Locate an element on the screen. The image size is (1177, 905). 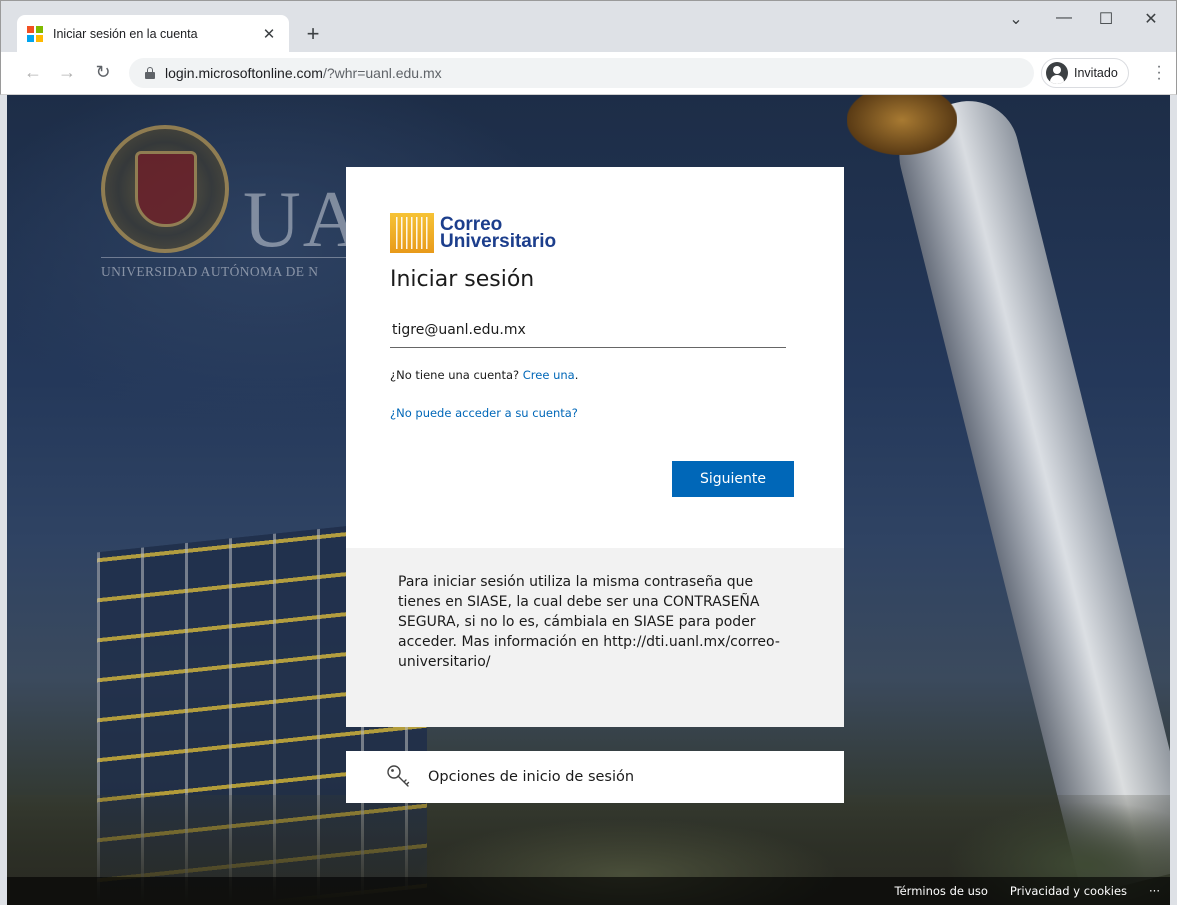
close-window-button: ✕ is located at coordinates (1151, 19).